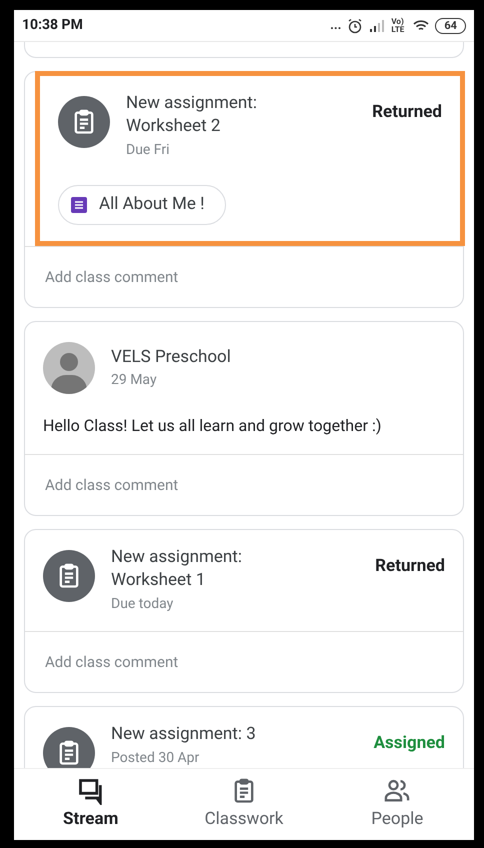 This screenshot has height=848, width=484. What do you see at coordinates (184, 734) in the screenshot?
I see `assignment-title: New assignment: 3` at bounding box center [184, 734].